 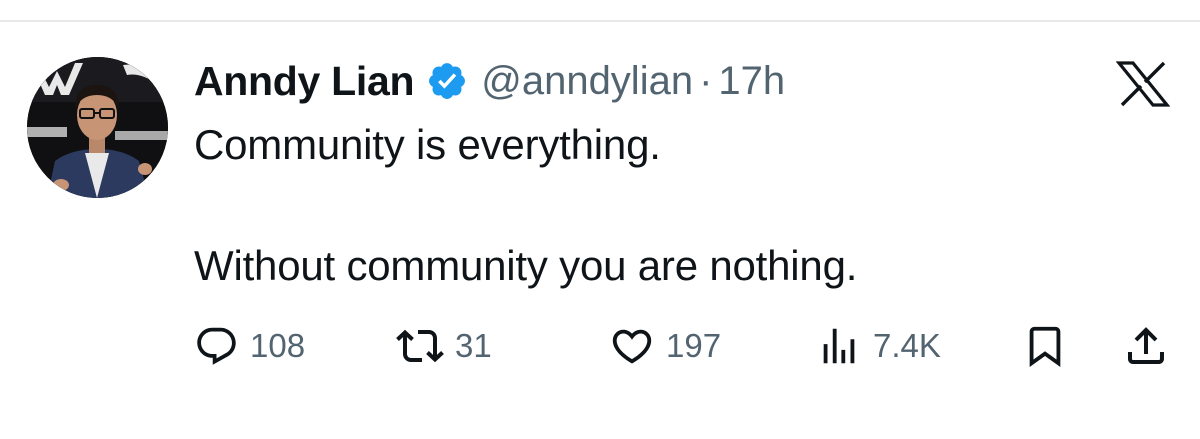 I want to click on reply-button: 108, so click(x=249, y=346).